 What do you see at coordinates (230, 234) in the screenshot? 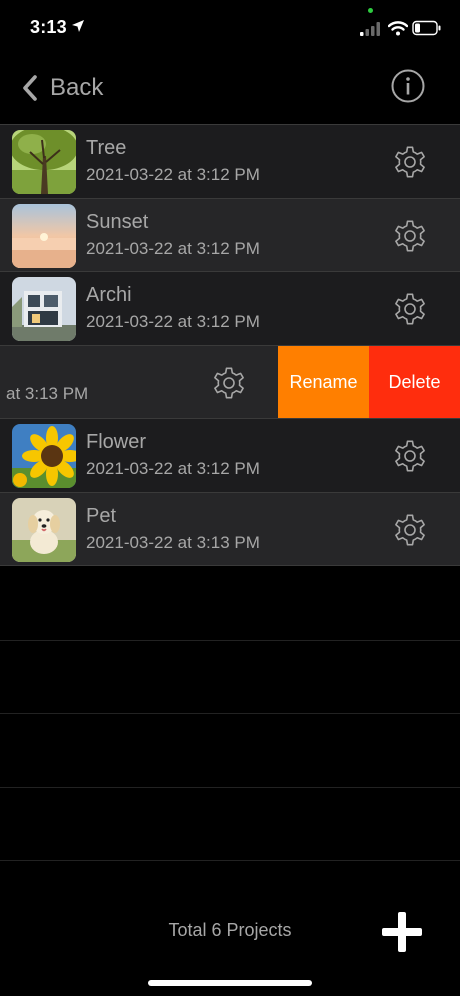
I see `project-row-sunset: Sunset 2021-03-22 at 3:12 PM` at bounding box center [230, 234].